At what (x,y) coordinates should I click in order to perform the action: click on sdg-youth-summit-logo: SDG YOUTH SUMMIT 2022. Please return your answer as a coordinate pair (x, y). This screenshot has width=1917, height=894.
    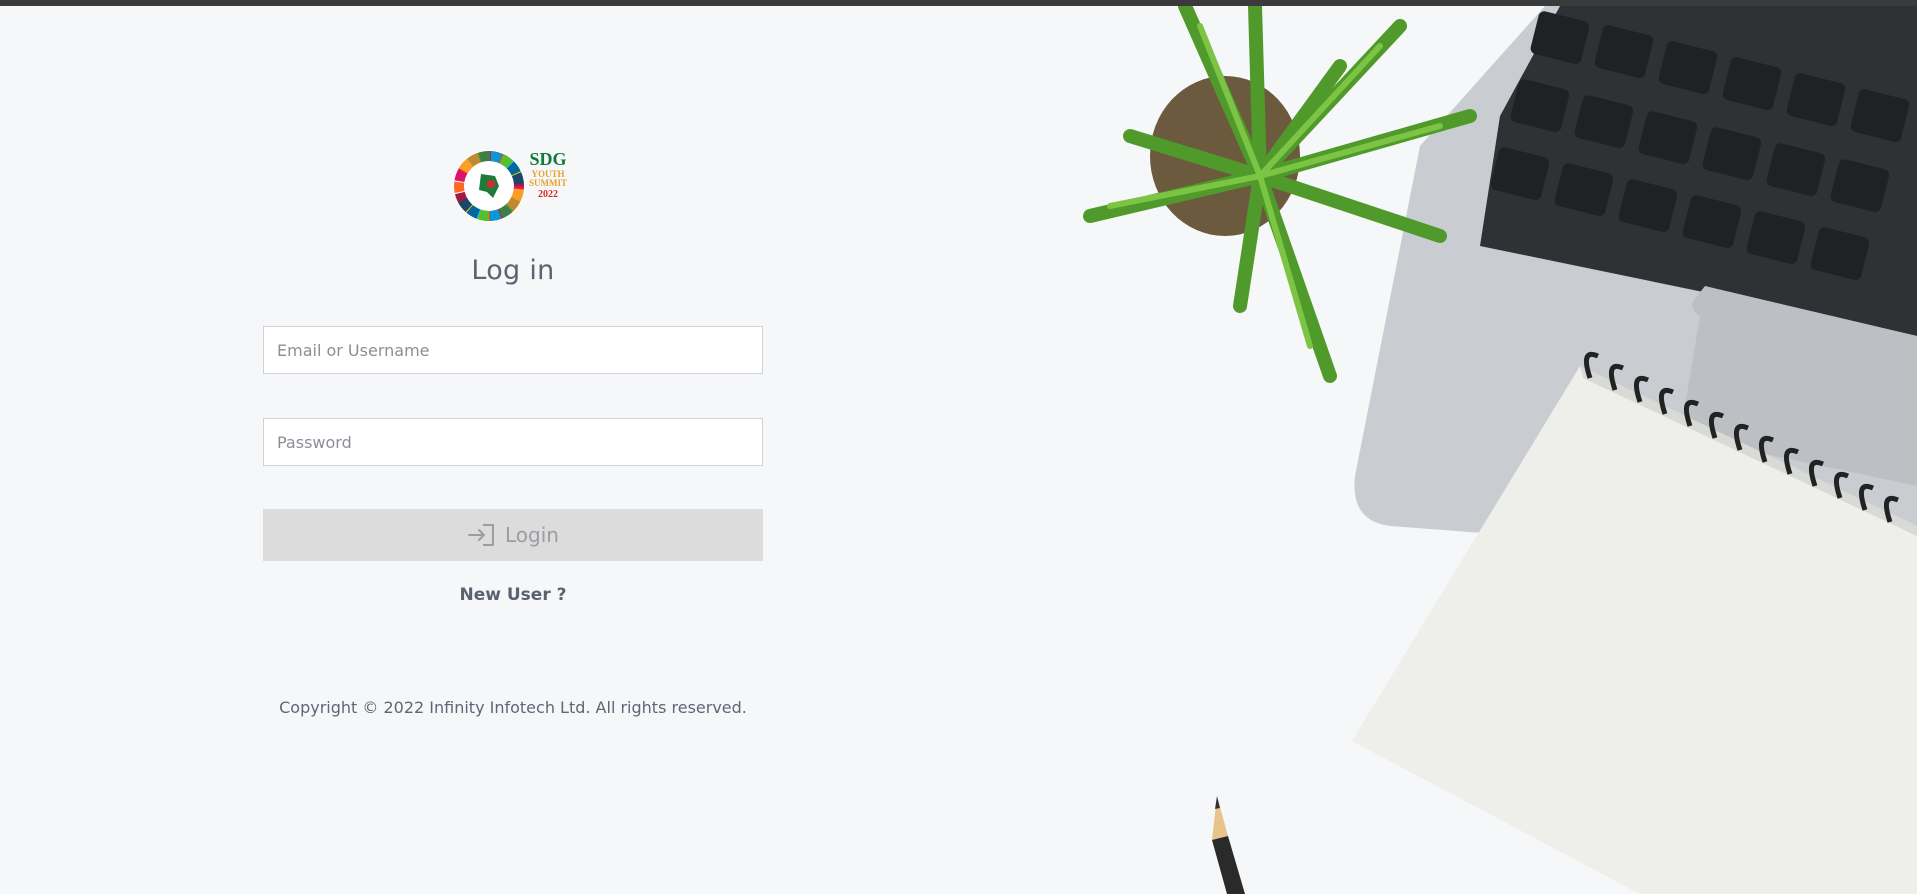
    Looking at the image, I should click on (513, 186).